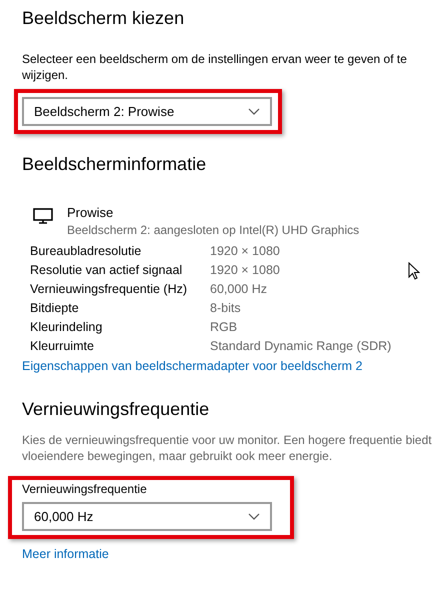 The height and width of the screenshot is (593, 446). Describe the element at coordinates (62, 346) in the screenshot. I see `info-label: Kleurruimte` at that location.